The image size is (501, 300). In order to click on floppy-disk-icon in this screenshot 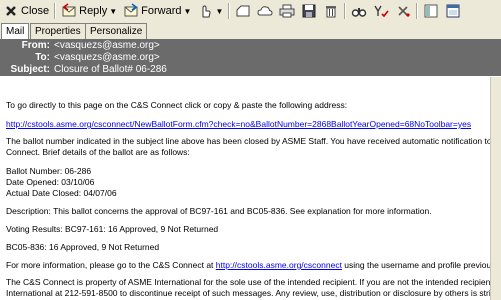, I will do `click(309, 11)`.